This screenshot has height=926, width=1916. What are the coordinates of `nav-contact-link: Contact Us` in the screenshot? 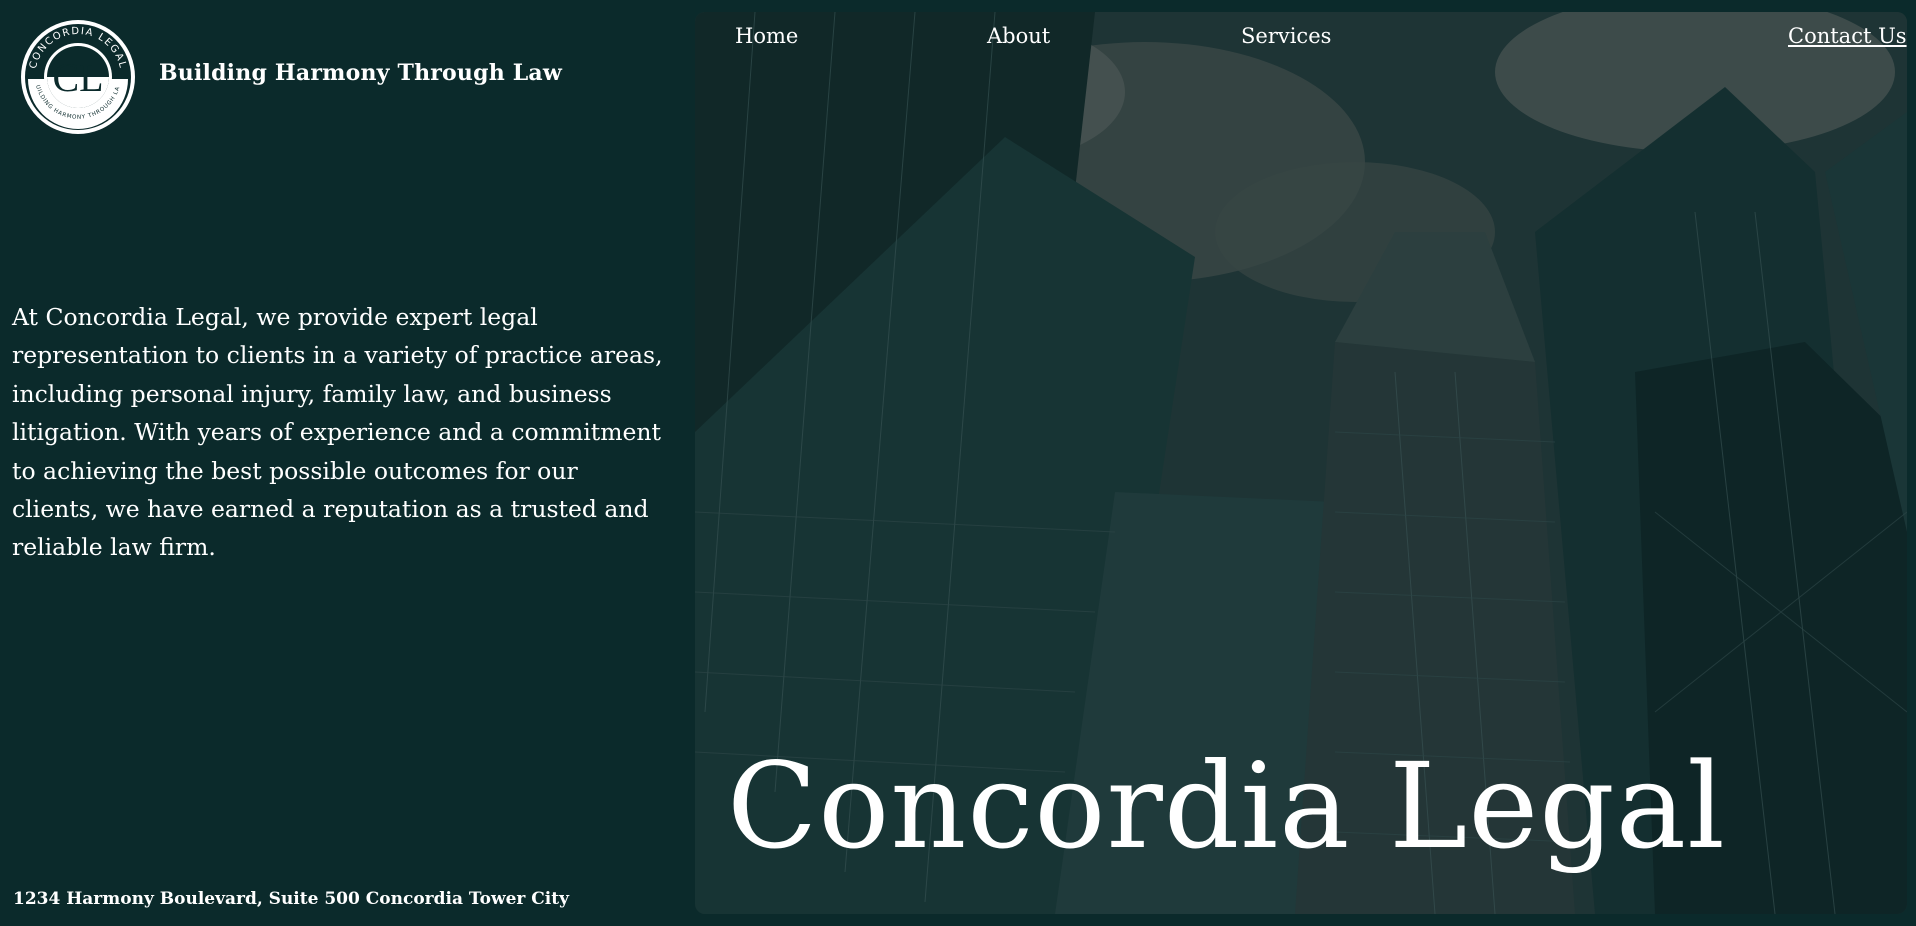 It's located at (1847, 36).